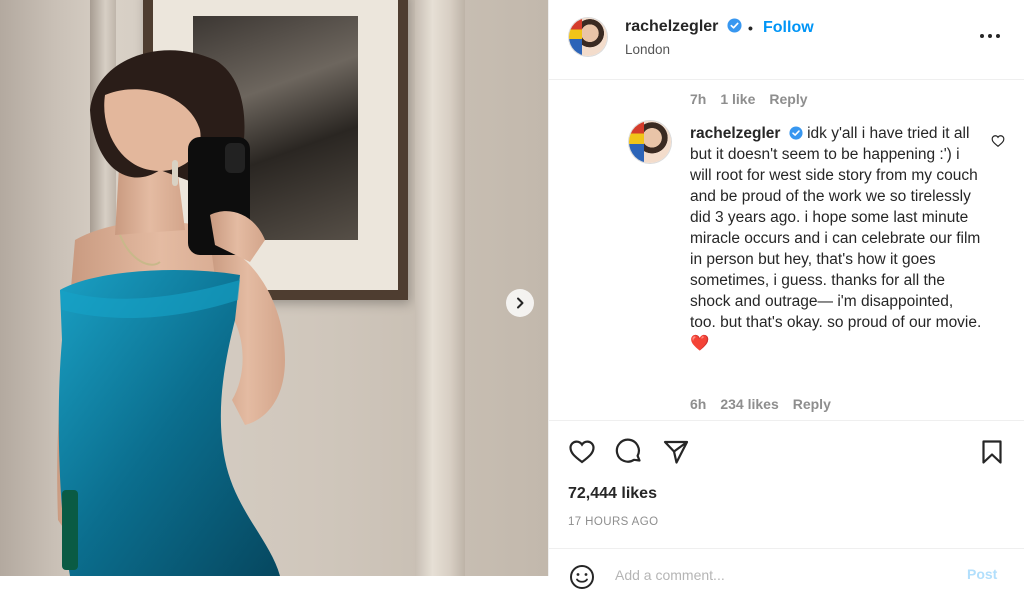 The width and height of the screenshot is (1024, 590). Describe the element at coordinates (737, 99) in the screenshot. I see `comment-likes: 1 like` at that location.